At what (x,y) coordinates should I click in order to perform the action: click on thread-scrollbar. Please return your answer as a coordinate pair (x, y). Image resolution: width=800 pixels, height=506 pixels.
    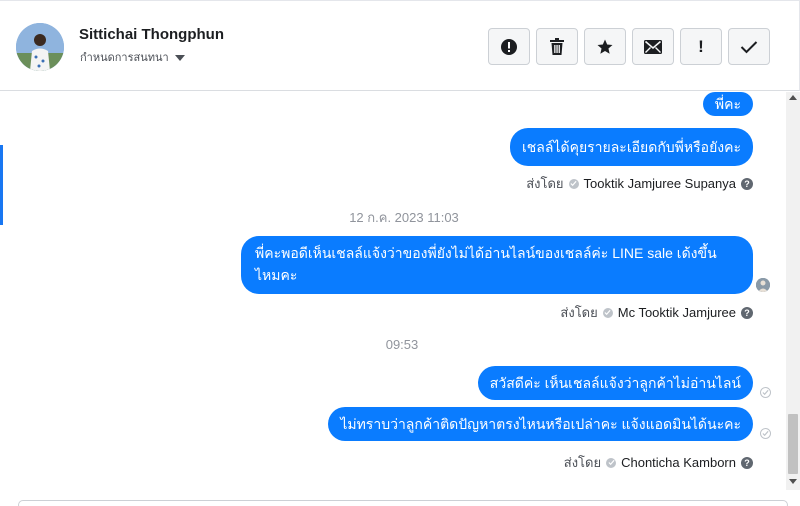
    Looking at the image, I should click on (793, 291).